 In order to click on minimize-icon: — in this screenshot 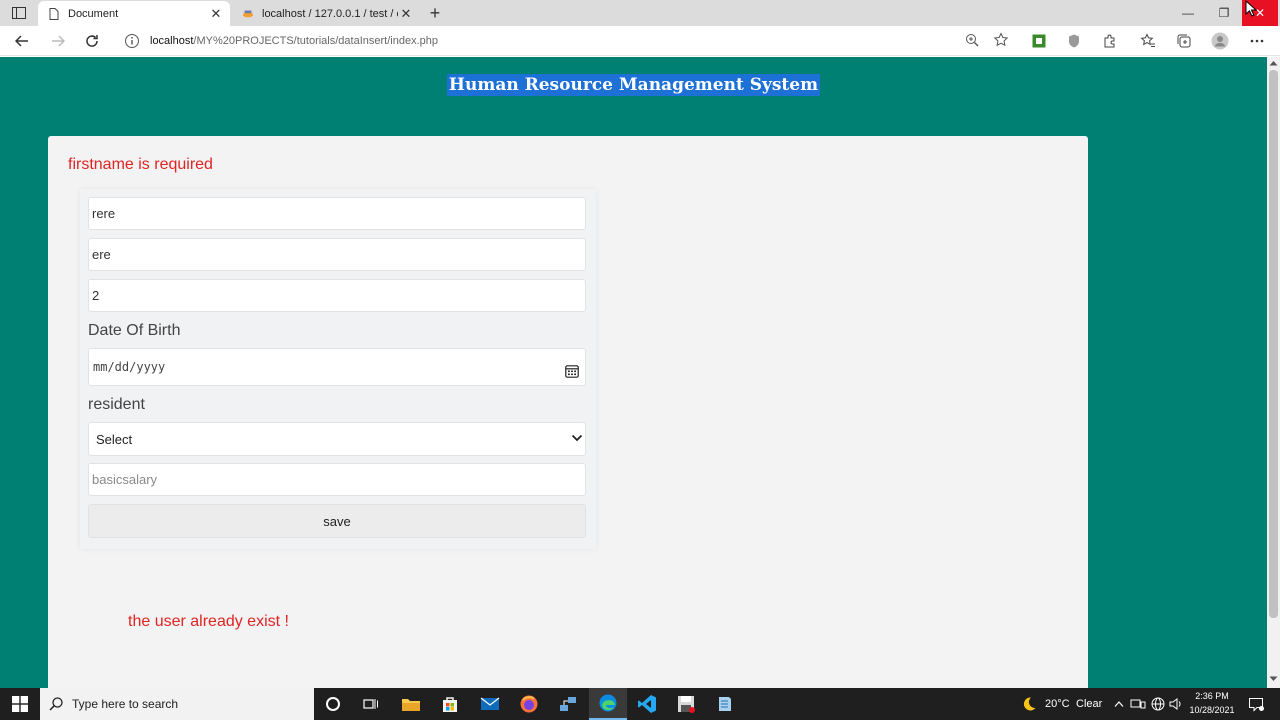, I will do `click(1188, 13)`.